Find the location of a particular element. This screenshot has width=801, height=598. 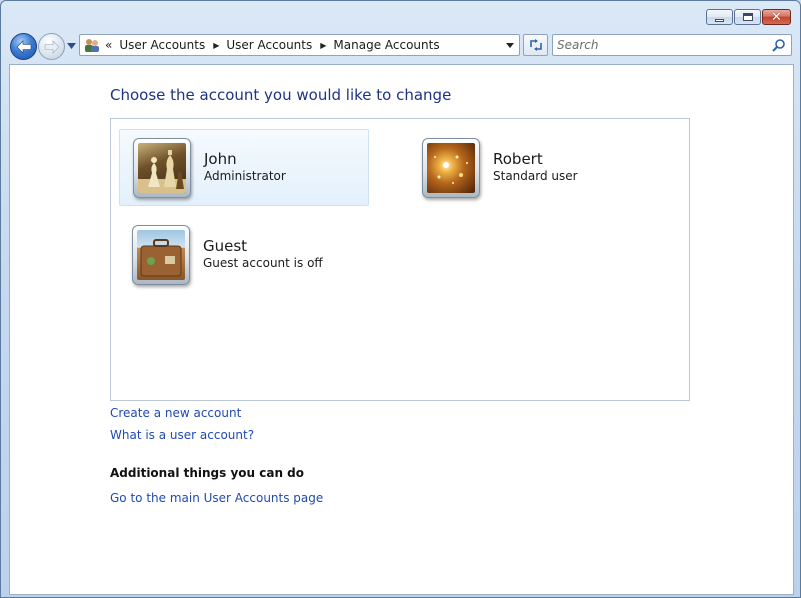

refresh-icon is located at coordinates (535, 45).